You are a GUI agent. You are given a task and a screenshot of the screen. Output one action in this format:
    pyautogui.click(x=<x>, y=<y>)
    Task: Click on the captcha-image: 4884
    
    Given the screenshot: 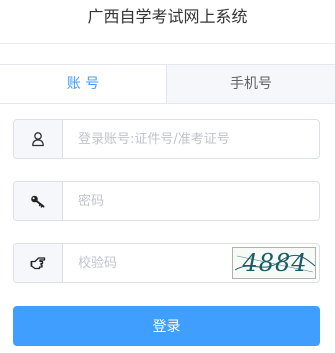 What is the action you would take?
    pyautogui.click(x=274, y=263)
    